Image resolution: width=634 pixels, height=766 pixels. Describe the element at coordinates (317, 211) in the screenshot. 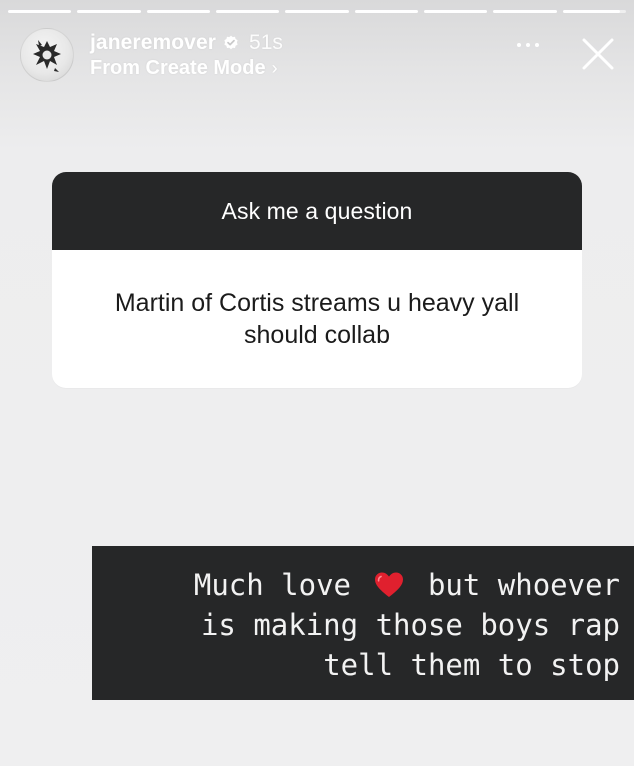

I see `question-prompt: Ask me a question` at that location.